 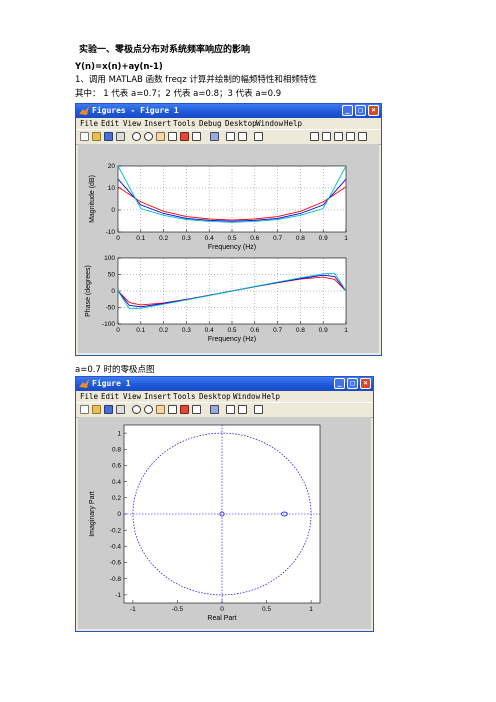 What do you see at coordinates (210, 123) in the screenshot?
I see `menu-debug: Debug` at bounding box center [210, 123].